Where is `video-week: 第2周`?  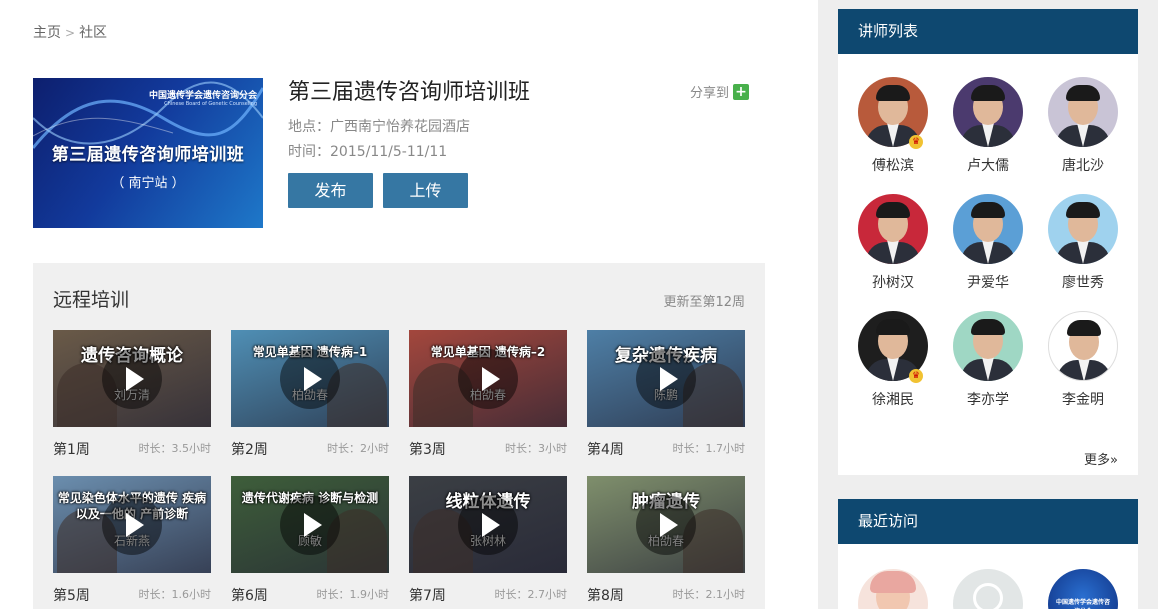
video-week: 第2周 is located at coordinates (249, 449).